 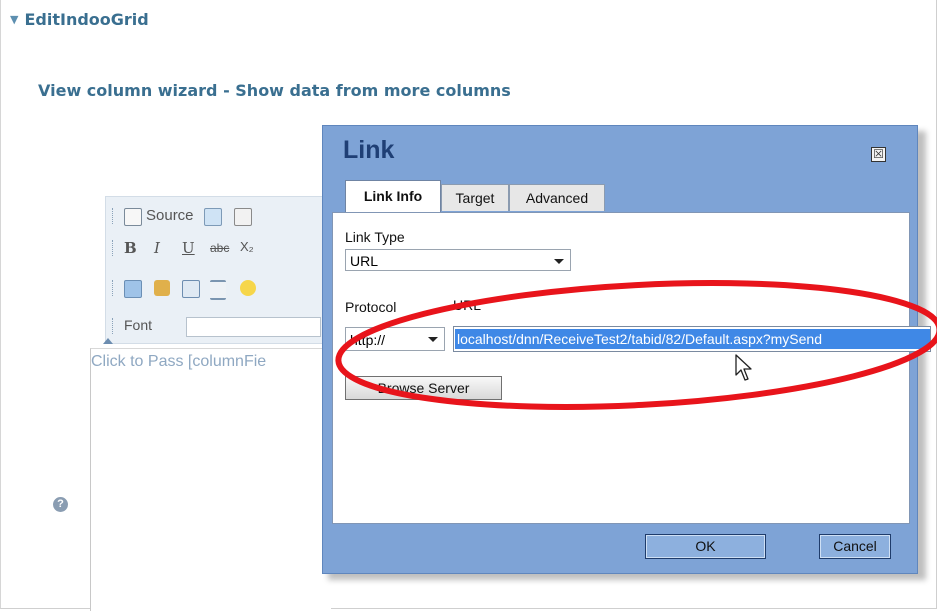 I want to click on url-label: URL, so click(x=467, y=305).